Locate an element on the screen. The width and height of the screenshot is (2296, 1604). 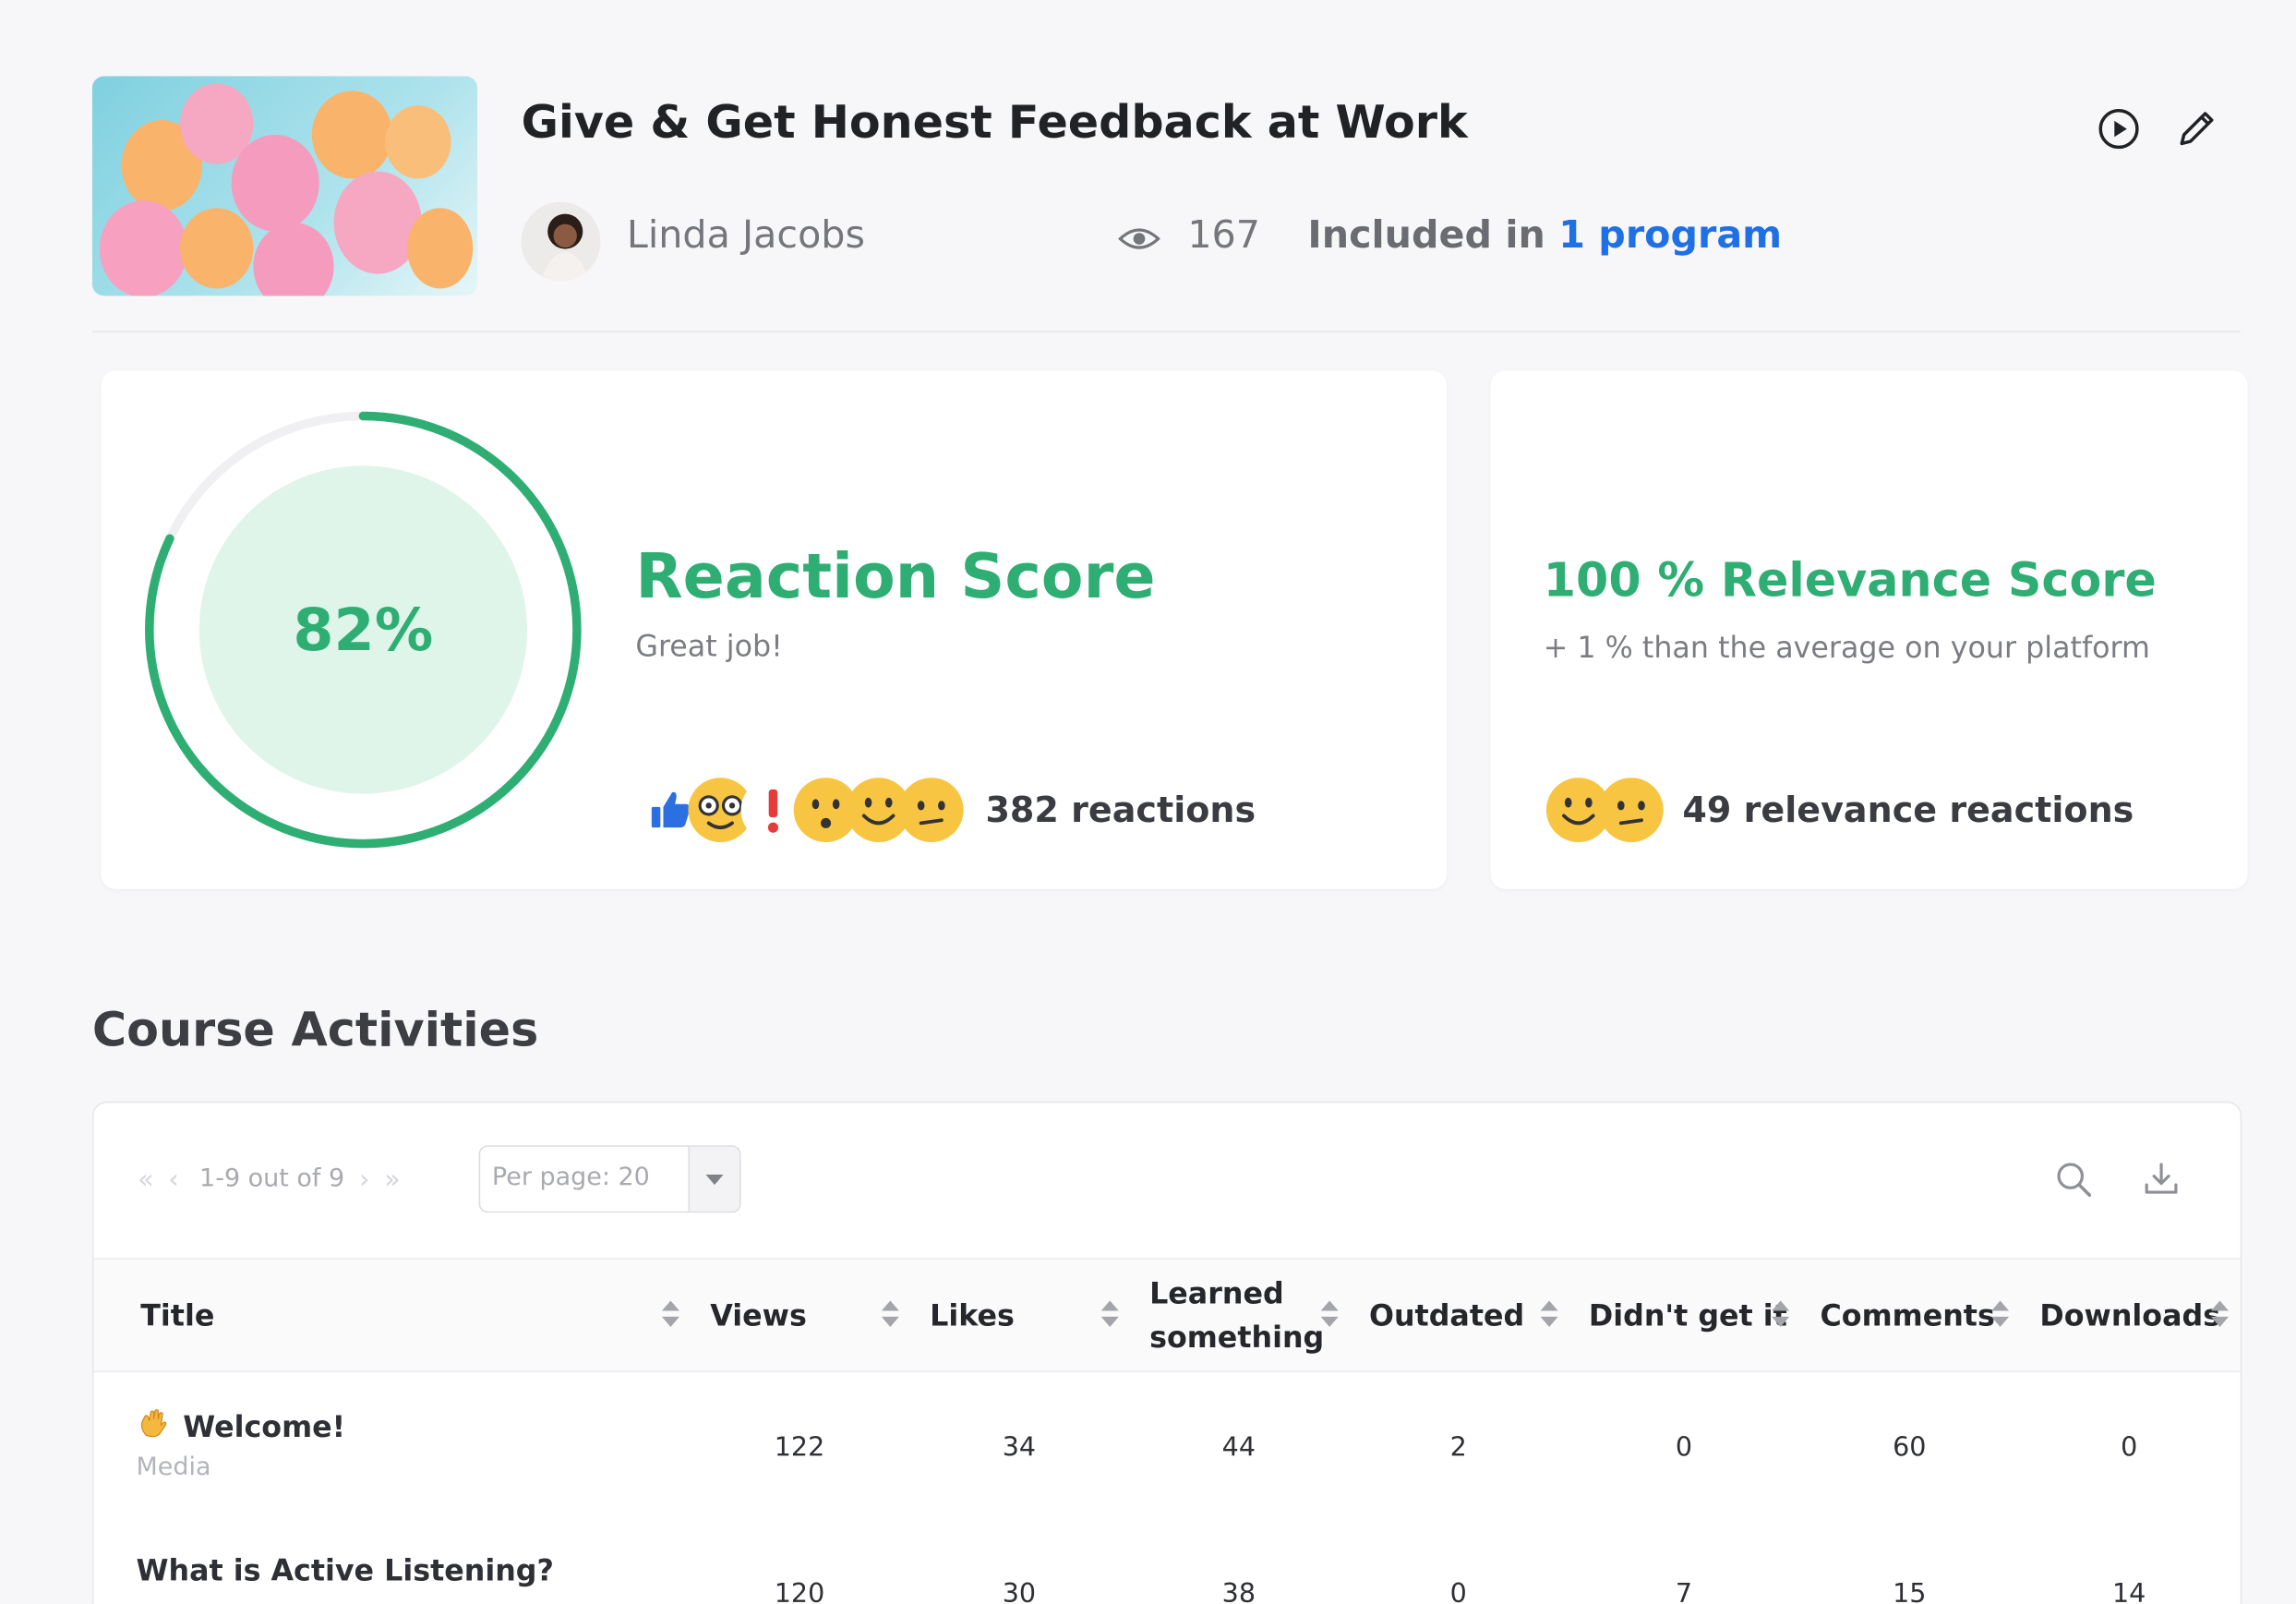
row-downloads: 0 is located at coordinates (2129, 1448).